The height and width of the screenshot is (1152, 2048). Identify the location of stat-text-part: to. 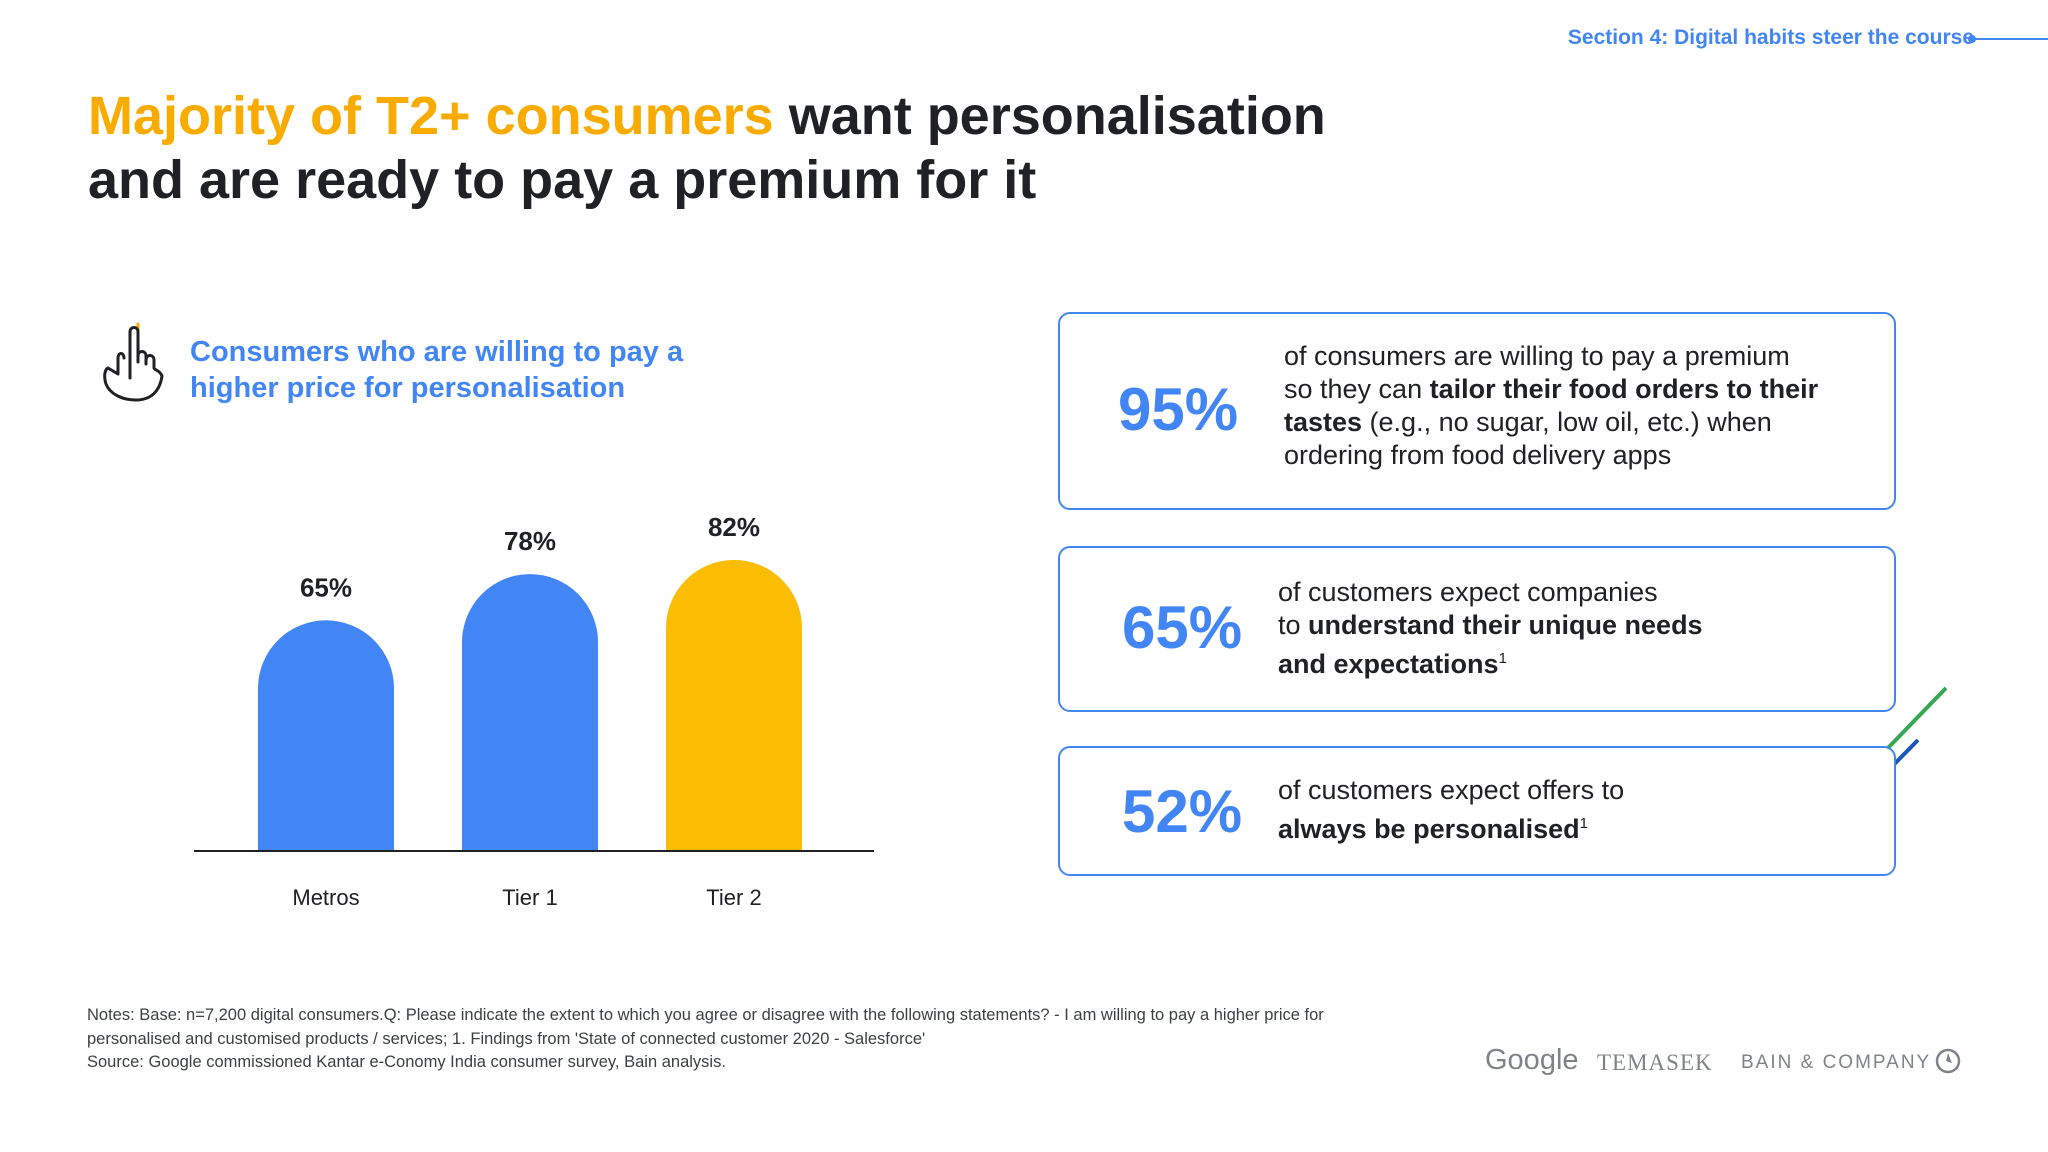
(1293, 625).